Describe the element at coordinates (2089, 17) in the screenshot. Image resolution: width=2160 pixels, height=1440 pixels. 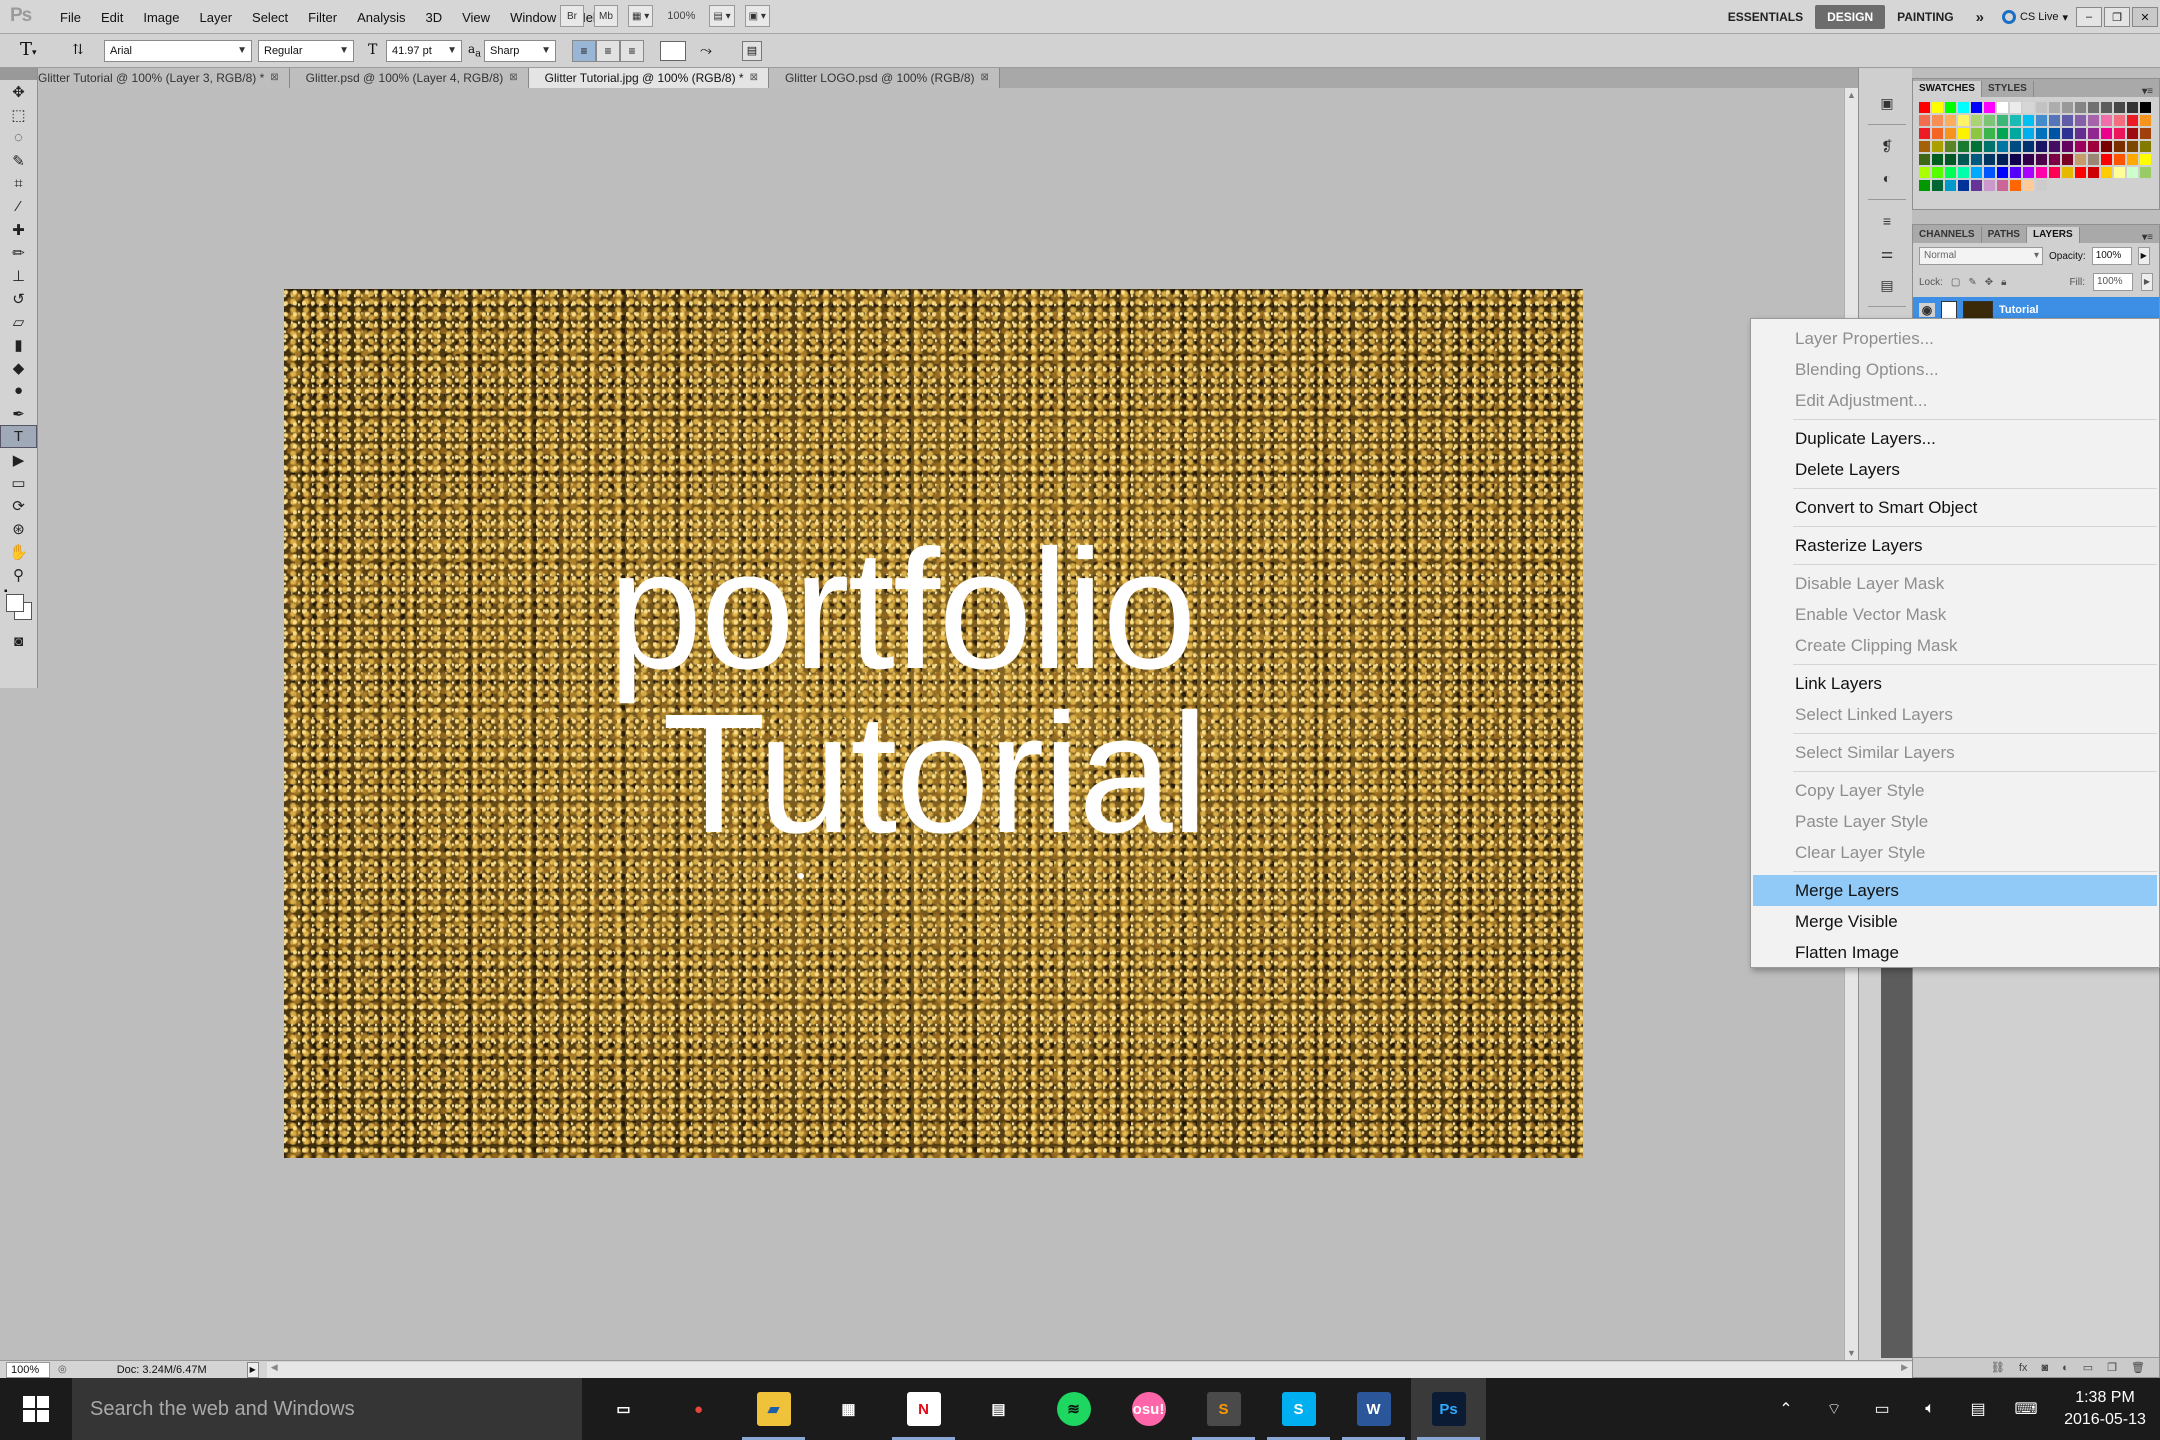
I see `minimize-icon: –` at that location.